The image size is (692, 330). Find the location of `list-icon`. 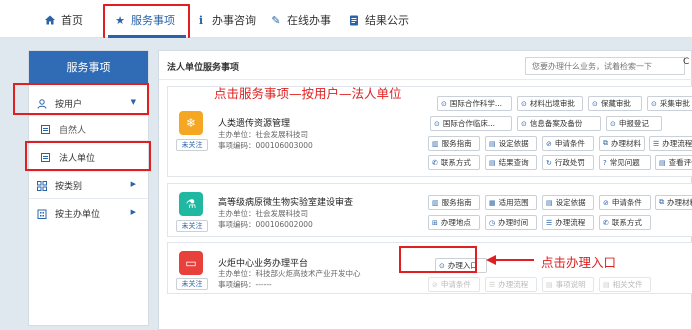

list-icon is located at coordinates (46, 130).